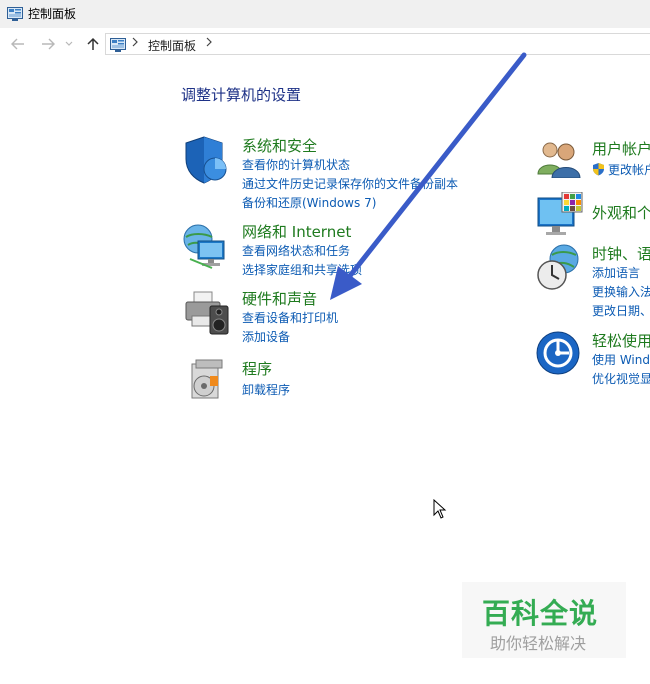  I want to click on watermark-subtitle: 助你轻松解决, so click(538, 643).